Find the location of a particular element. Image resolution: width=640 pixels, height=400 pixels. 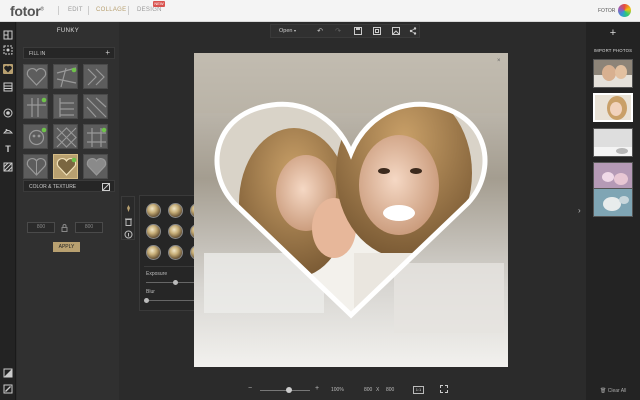

dimension-separator: X is located at coordinates (378, 390).